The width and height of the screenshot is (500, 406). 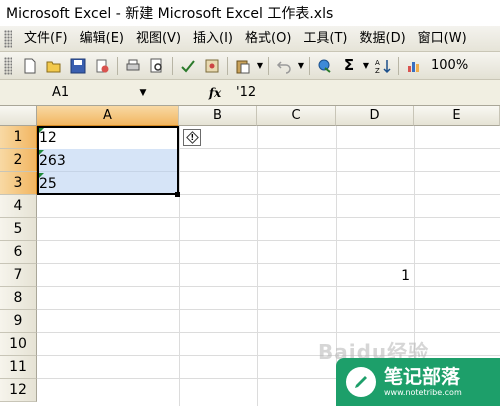 I want to click on spelling-icon, so click(x=188, y=66).